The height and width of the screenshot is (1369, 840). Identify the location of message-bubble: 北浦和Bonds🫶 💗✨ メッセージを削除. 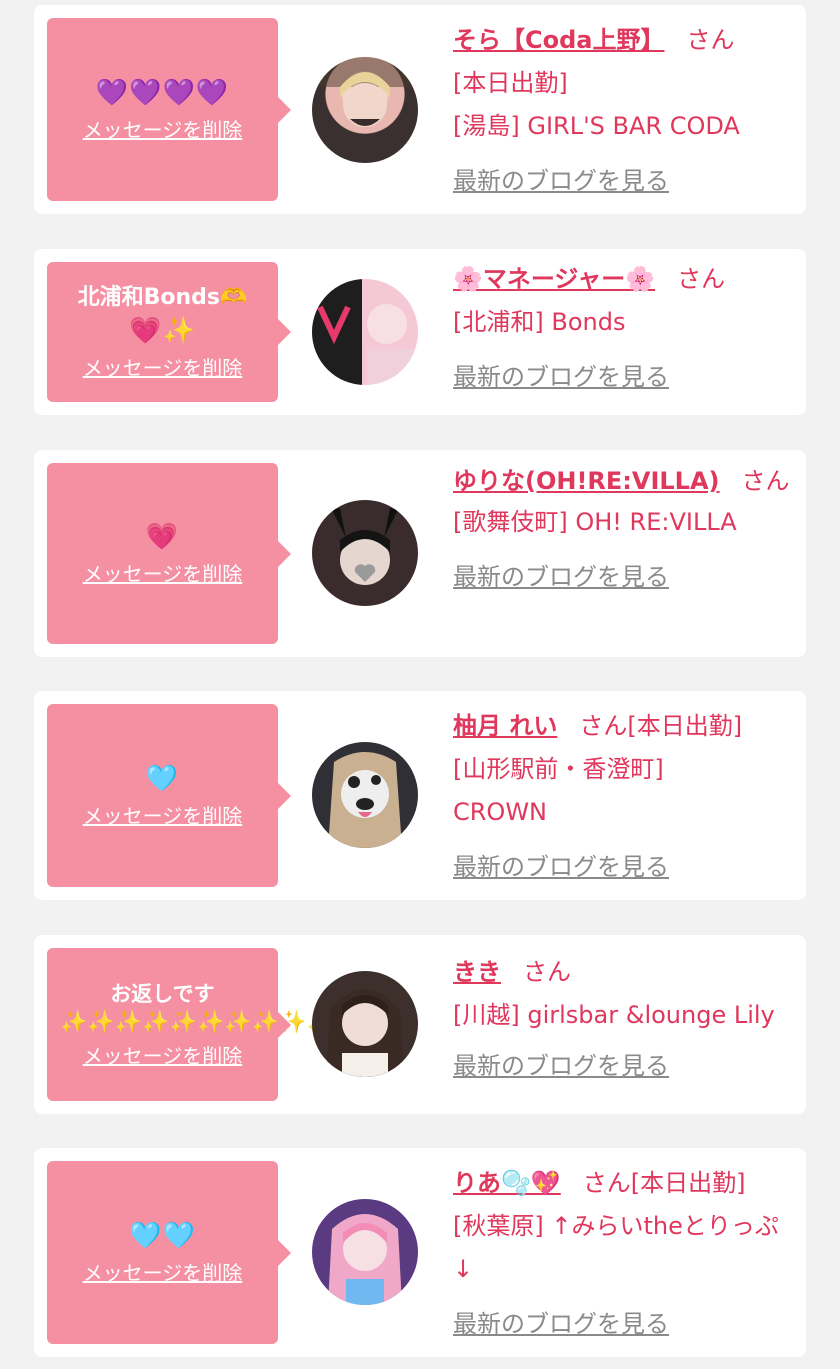
(169, 332).